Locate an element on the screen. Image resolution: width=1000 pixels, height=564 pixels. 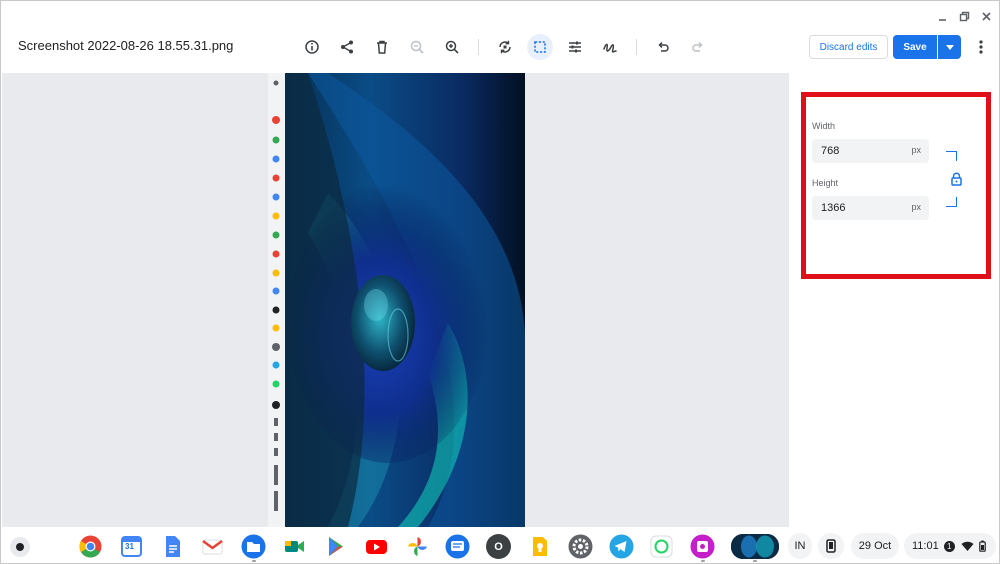
zoom-out-button is located at coordinates (417, 47).